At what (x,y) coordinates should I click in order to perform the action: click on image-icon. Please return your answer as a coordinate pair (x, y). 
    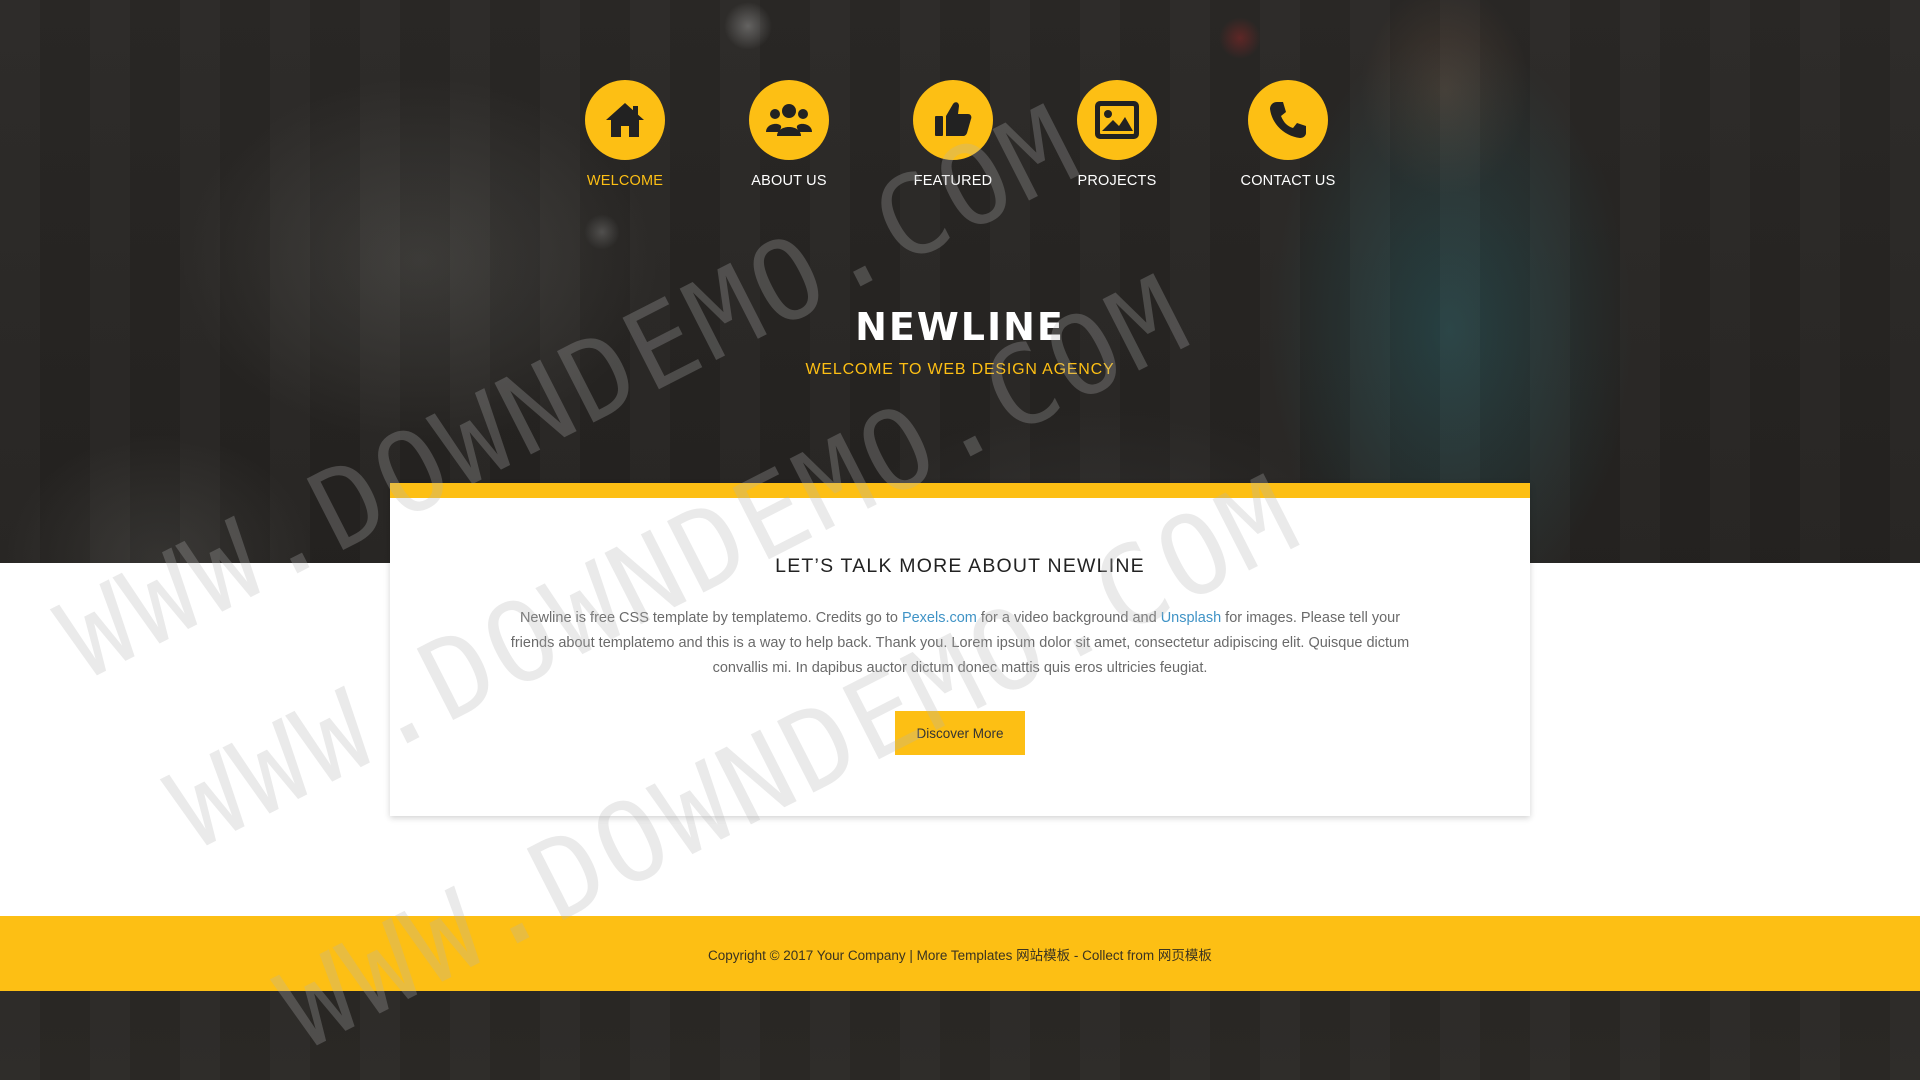
    Looking at the image, I should click on (1117, 120).